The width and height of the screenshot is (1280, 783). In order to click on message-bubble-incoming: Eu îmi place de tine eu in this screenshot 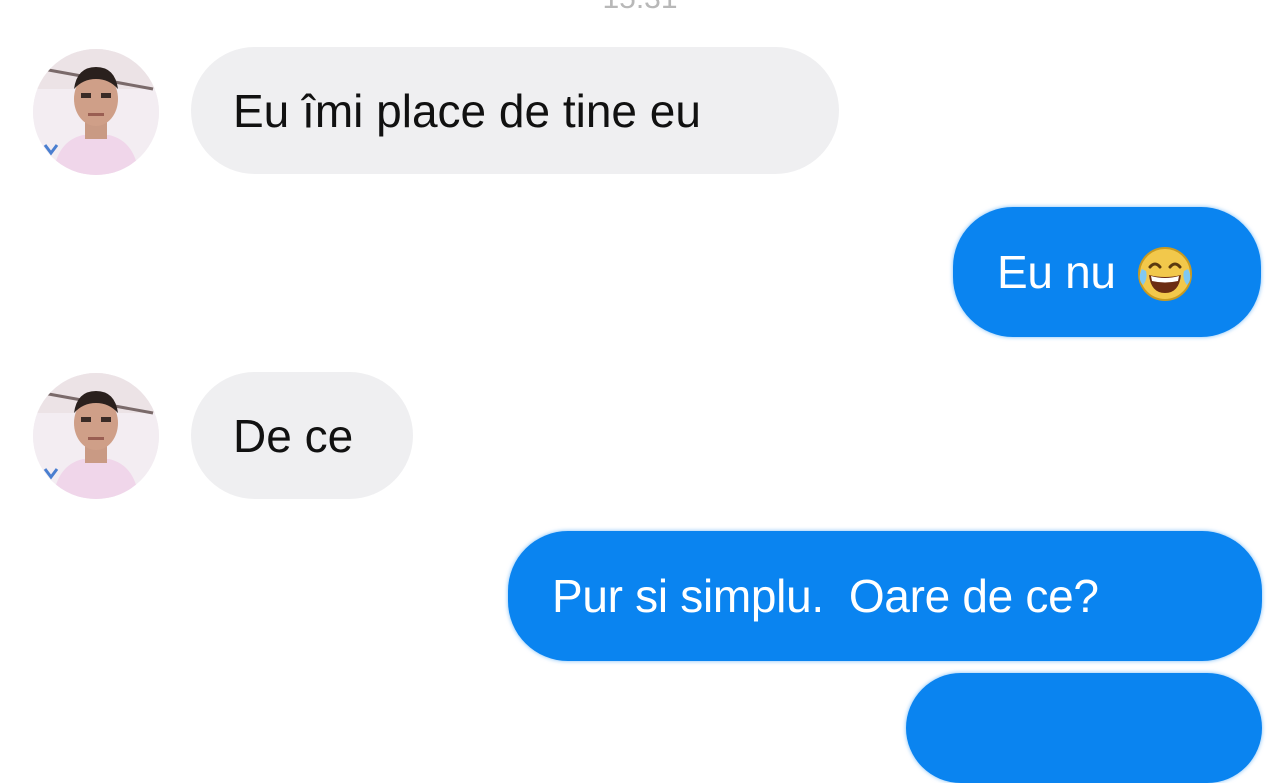, I will do `click(515, 110)`.